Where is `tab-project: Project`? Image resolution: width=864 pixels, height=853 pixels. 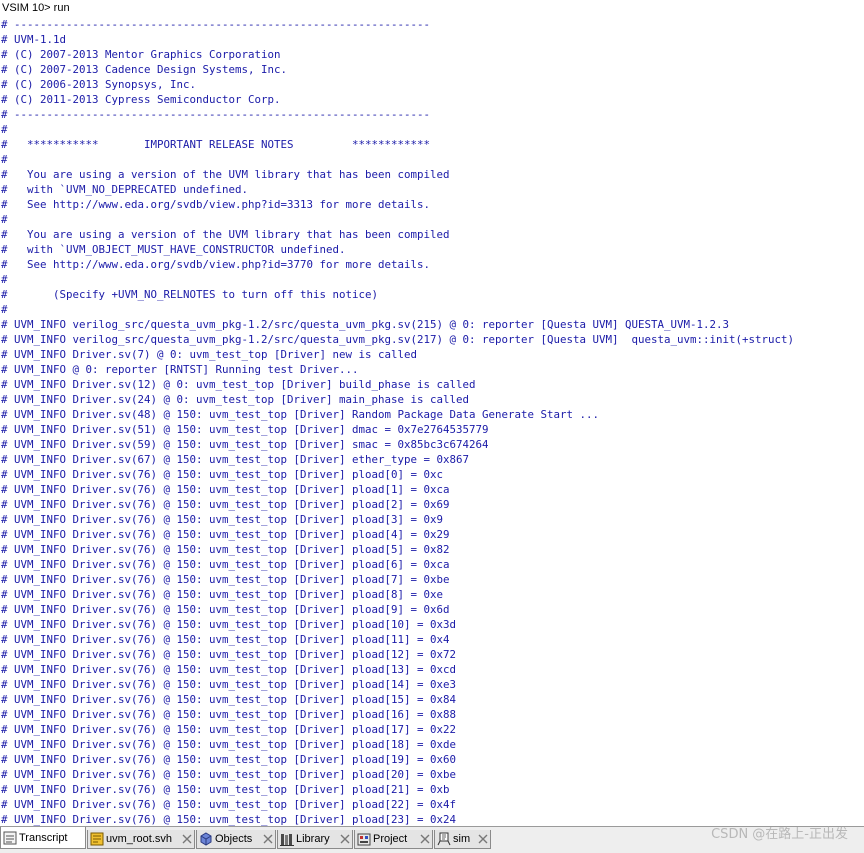 tab-project: Project is located at coordinates (393, 839).